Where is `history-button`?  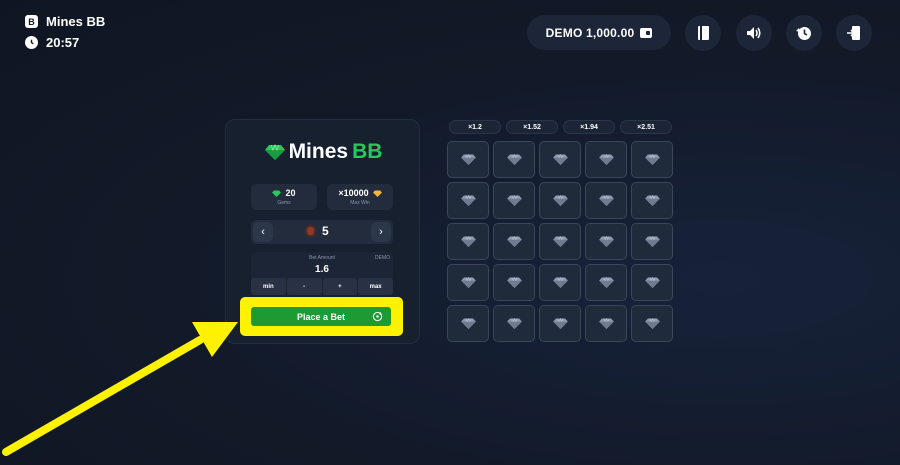 history-button is located at coordinates (804, 33).